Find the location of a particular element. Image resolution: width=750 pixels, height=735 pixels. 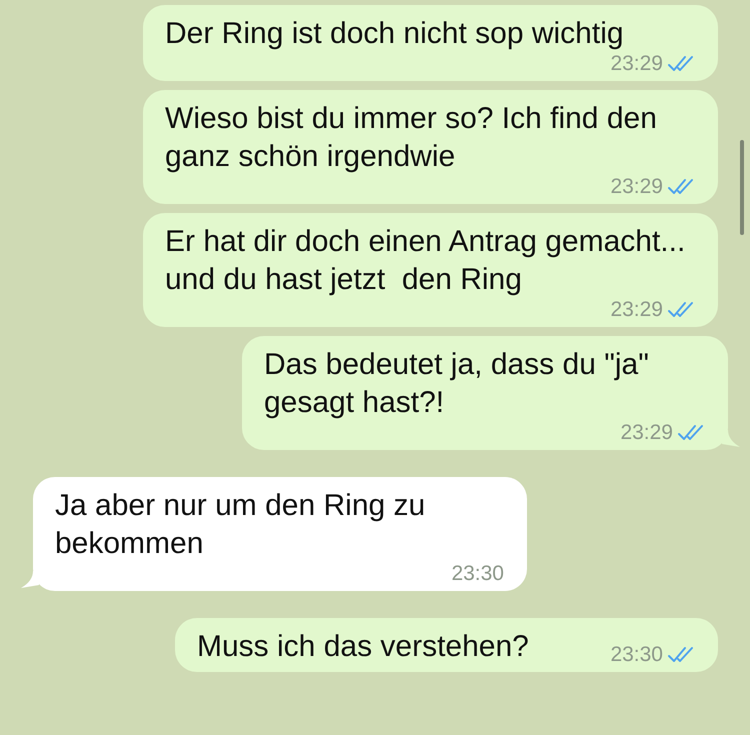

message-text: Wieso bist du immer so? Ich find den ganz schön irgendwie is located at coordinates (411, 138).